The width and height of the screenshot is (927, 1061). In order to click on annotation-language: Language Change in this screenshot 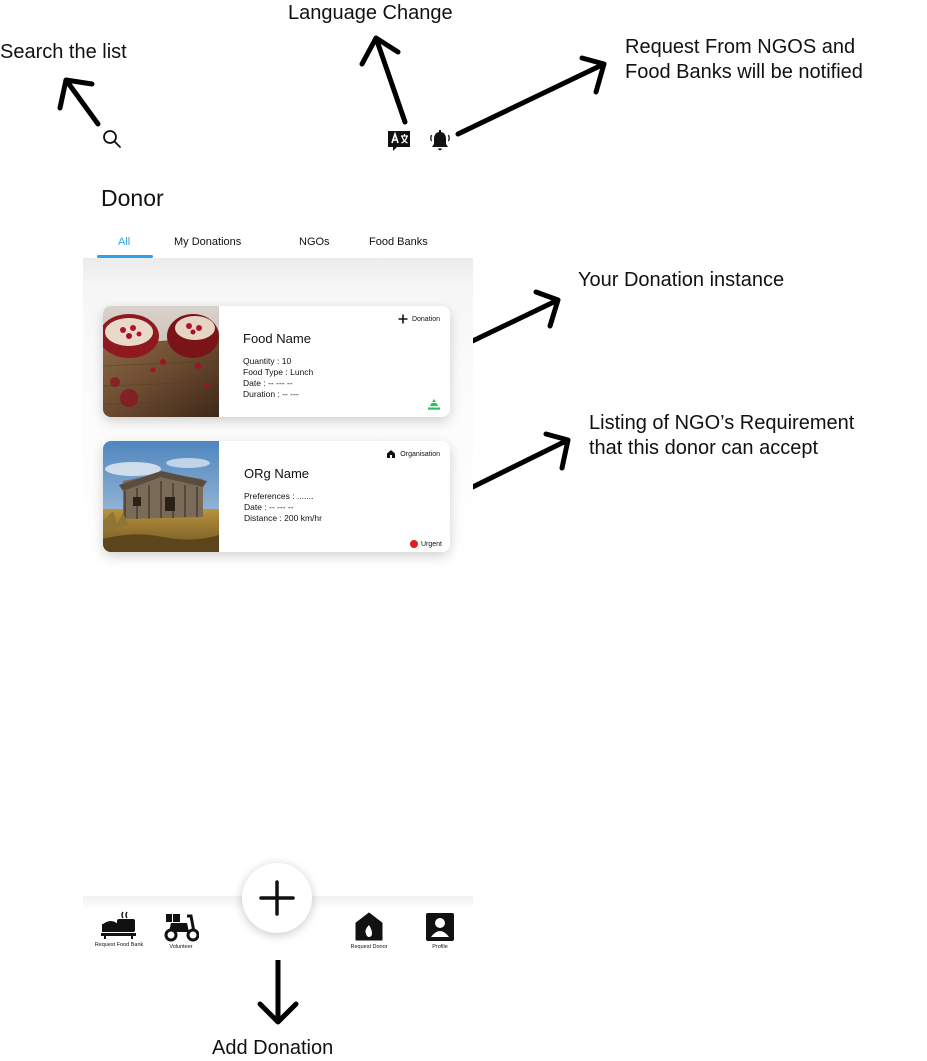, I will do `click(370, 13)`.